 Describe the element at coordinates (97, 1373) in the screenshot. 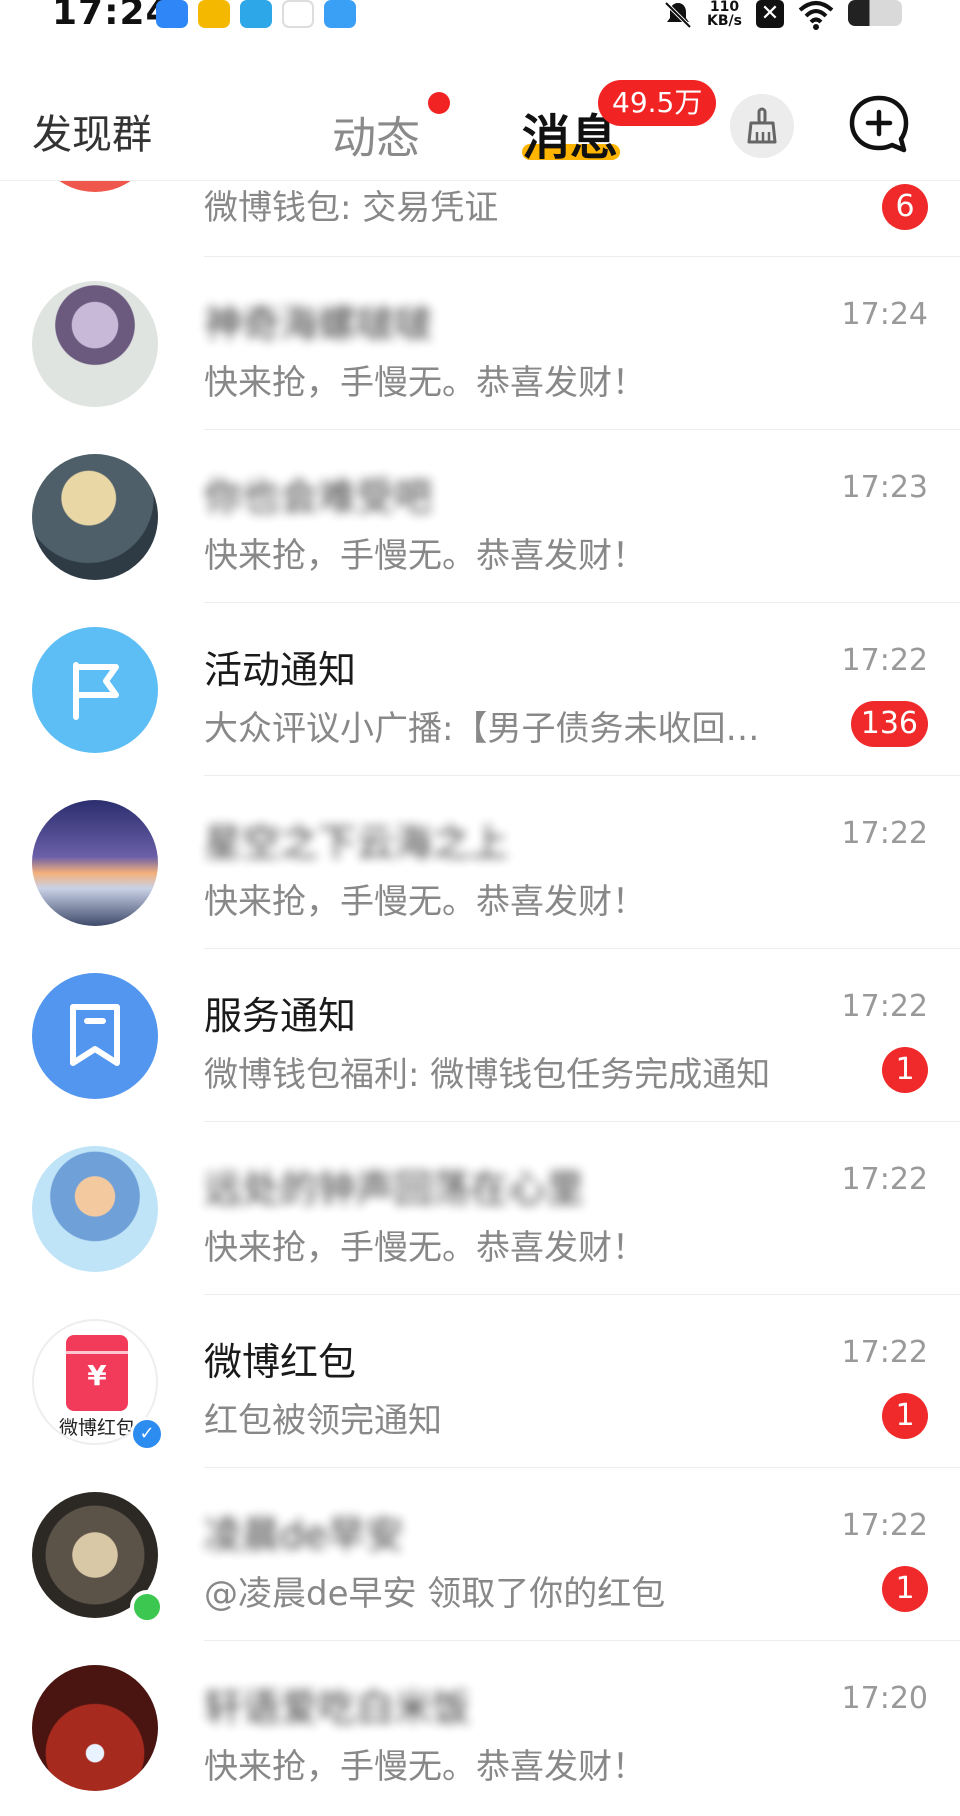

I see `red-envelope-icon: ¥` at that location.